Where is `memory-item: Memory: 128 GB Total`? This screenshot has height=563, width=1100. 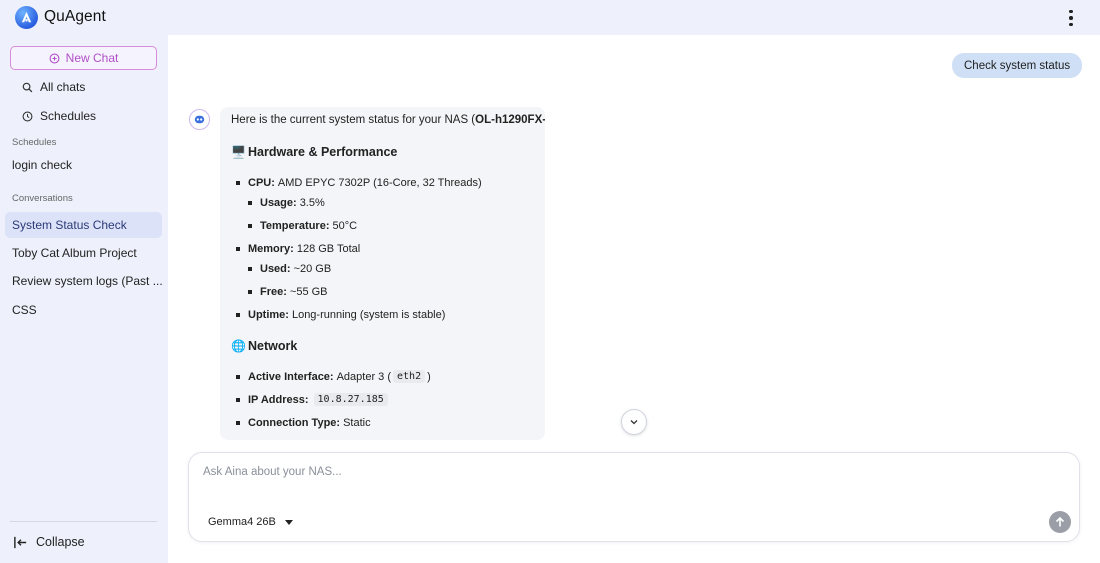 memory-item: Memory: 128 GB Total is located at coordinates (298, 249).